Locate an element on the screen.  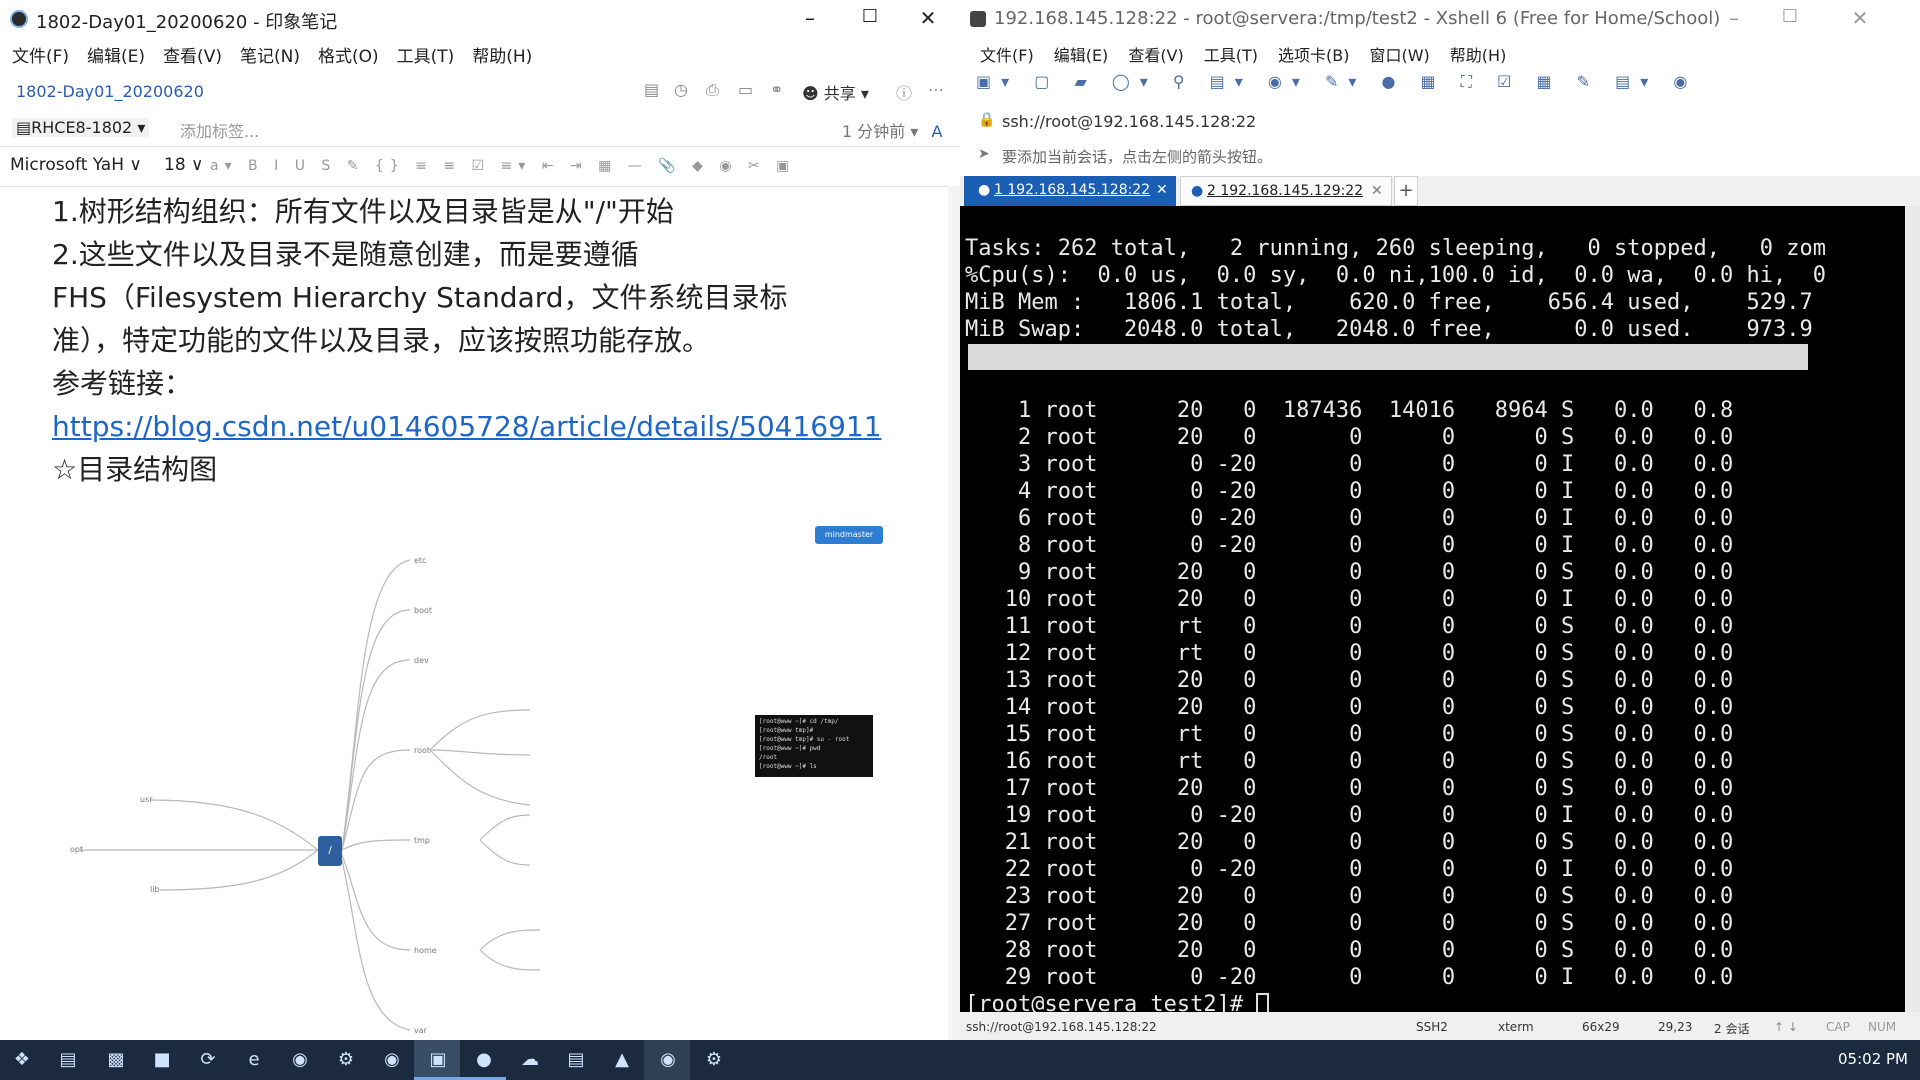
menu-view: 查看(V) is located at coordinates (192, 57).